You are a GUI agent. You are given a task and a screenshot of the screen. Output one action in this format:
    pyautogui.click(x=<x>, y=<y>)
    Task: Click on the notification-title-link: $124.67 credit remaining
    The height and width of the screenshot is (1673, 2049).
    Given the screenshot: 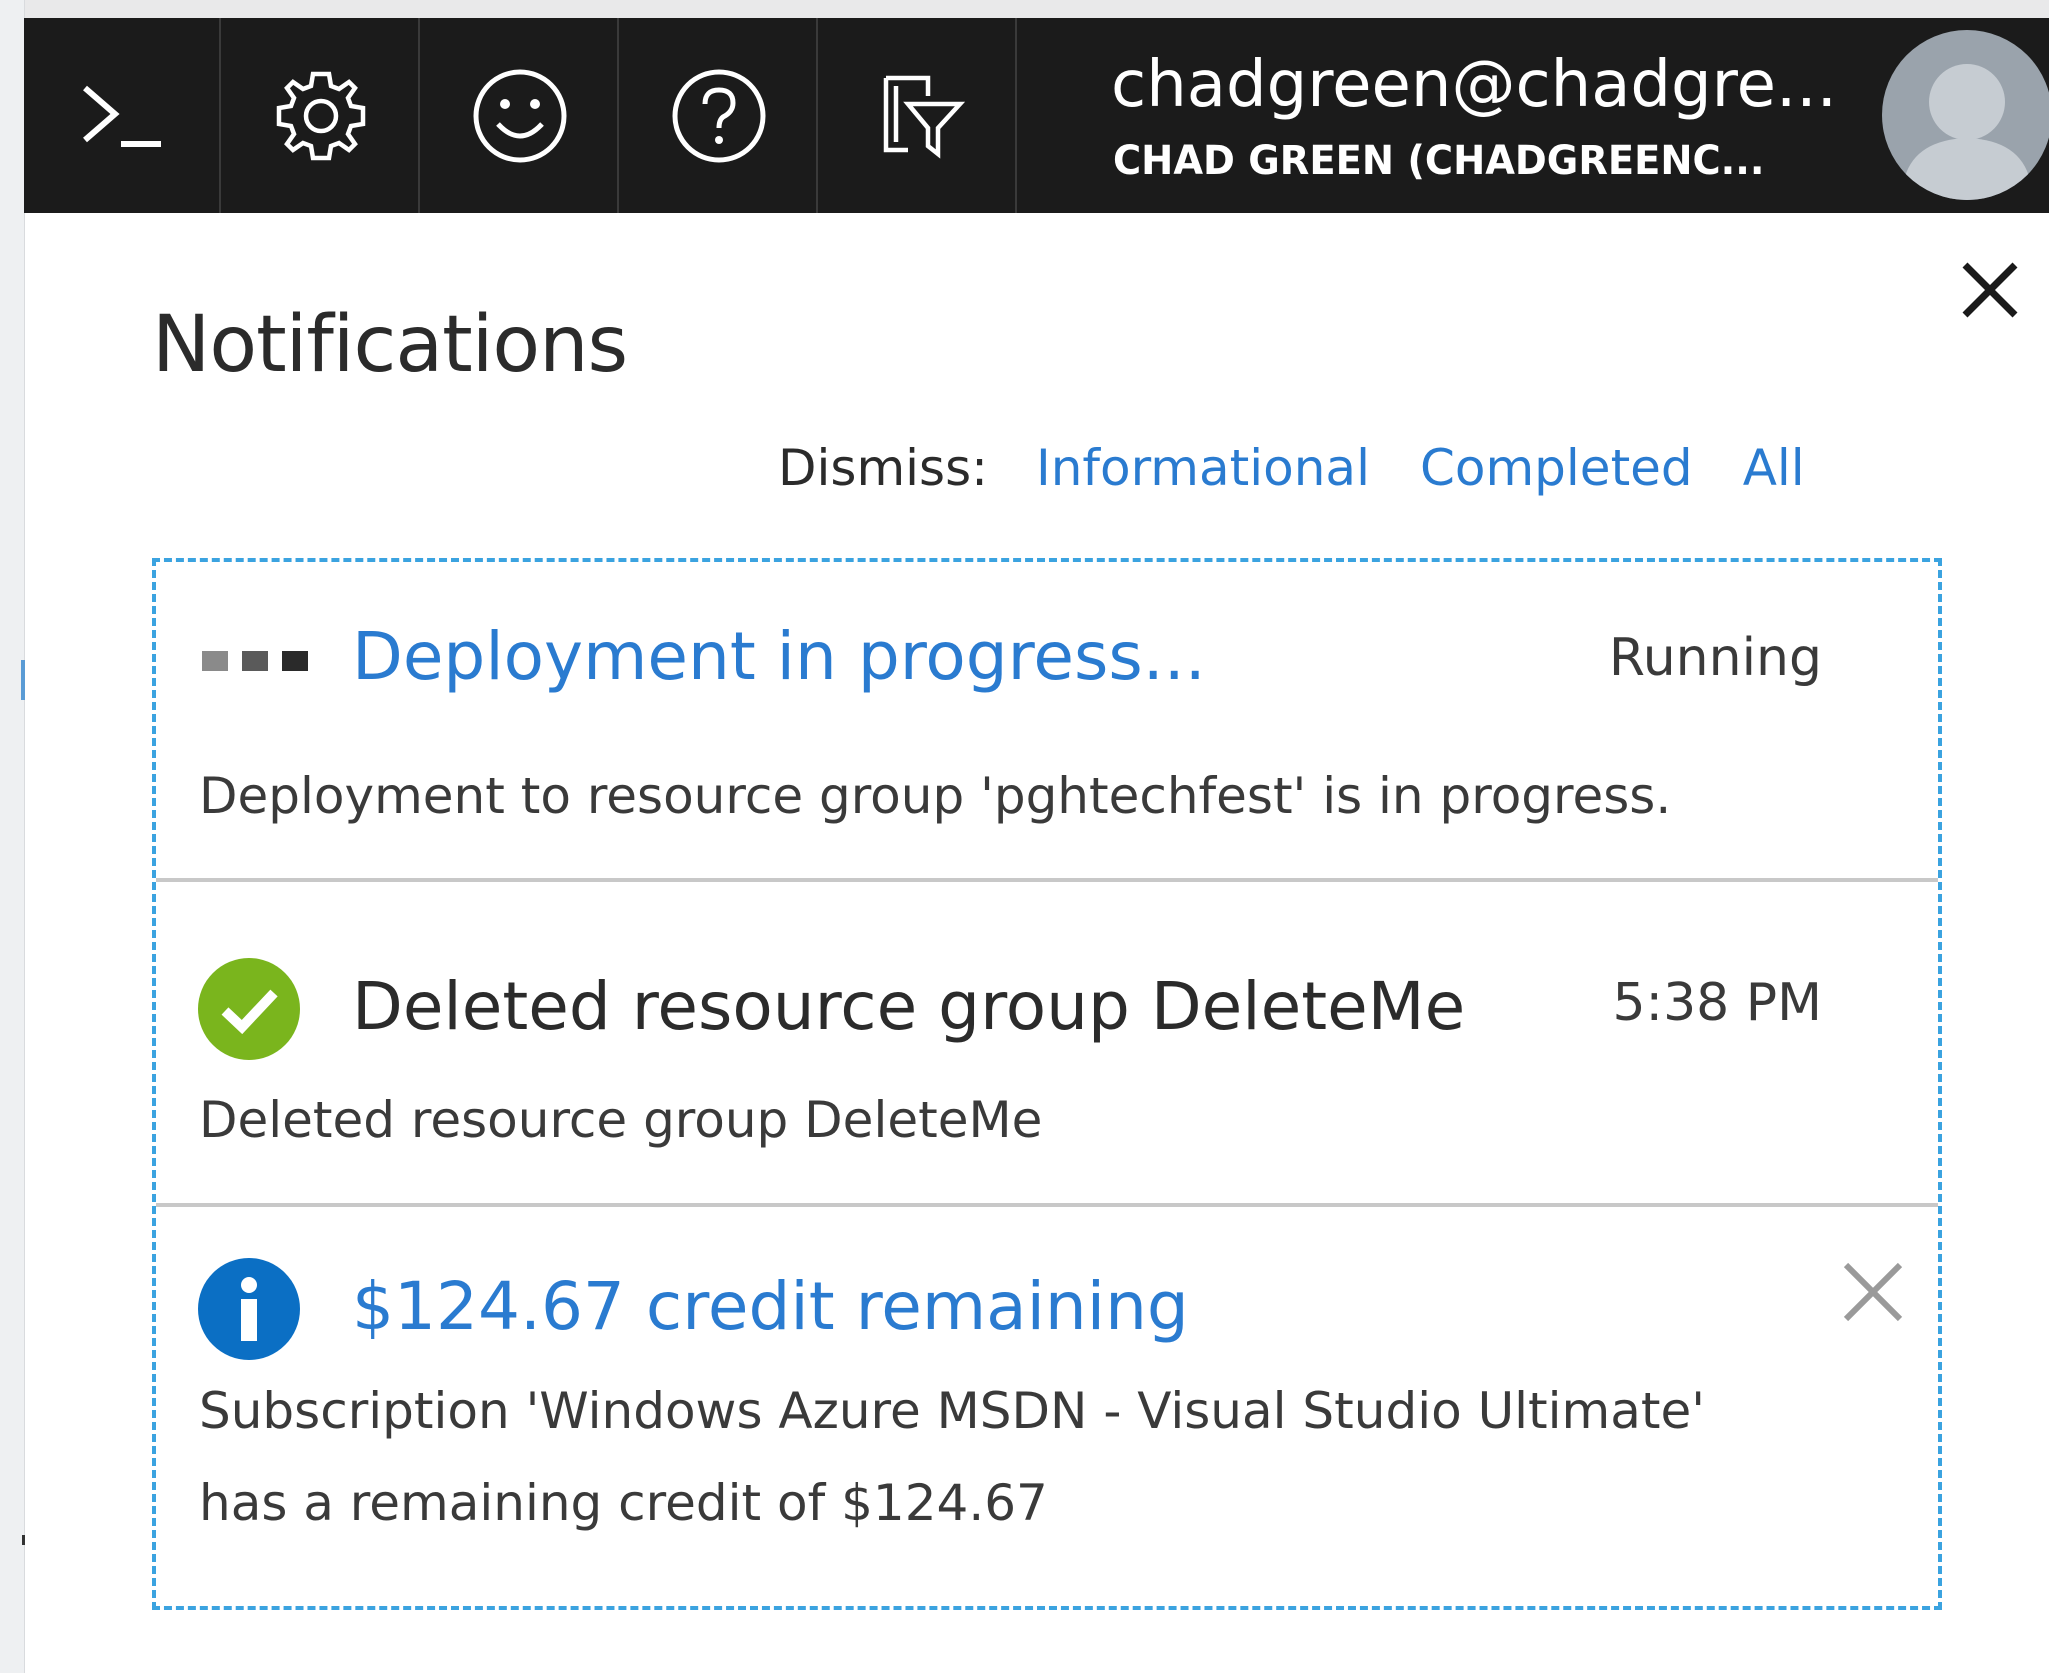 What is the action you would take?
    pyautogui.click(x=770, y=1307)
    